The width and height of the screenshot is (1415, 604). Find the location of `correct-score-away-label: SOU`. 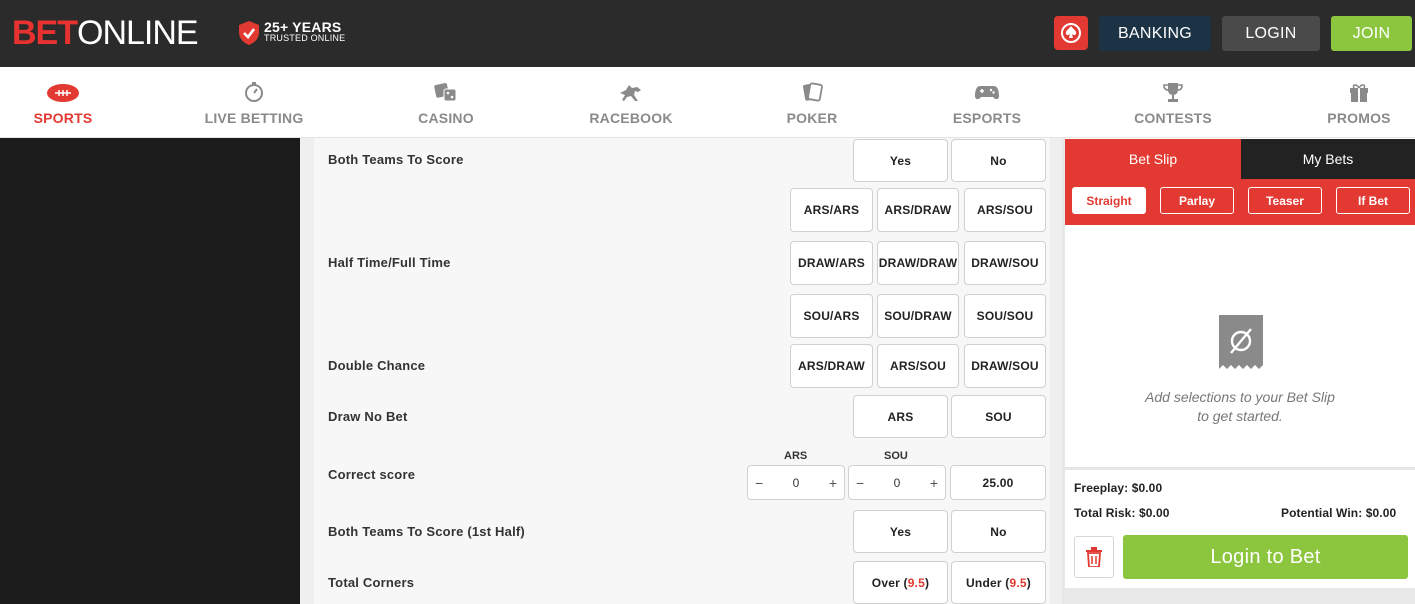

correct-score-away-label: SOU is located at coordinates (896, 456).